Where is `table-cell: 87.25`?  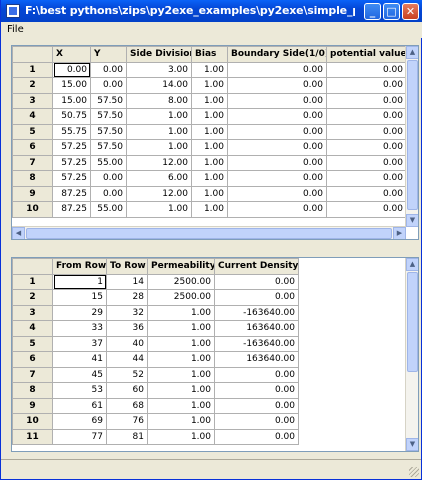
table-cell: 87.25 is located at coordinates (71, 209).